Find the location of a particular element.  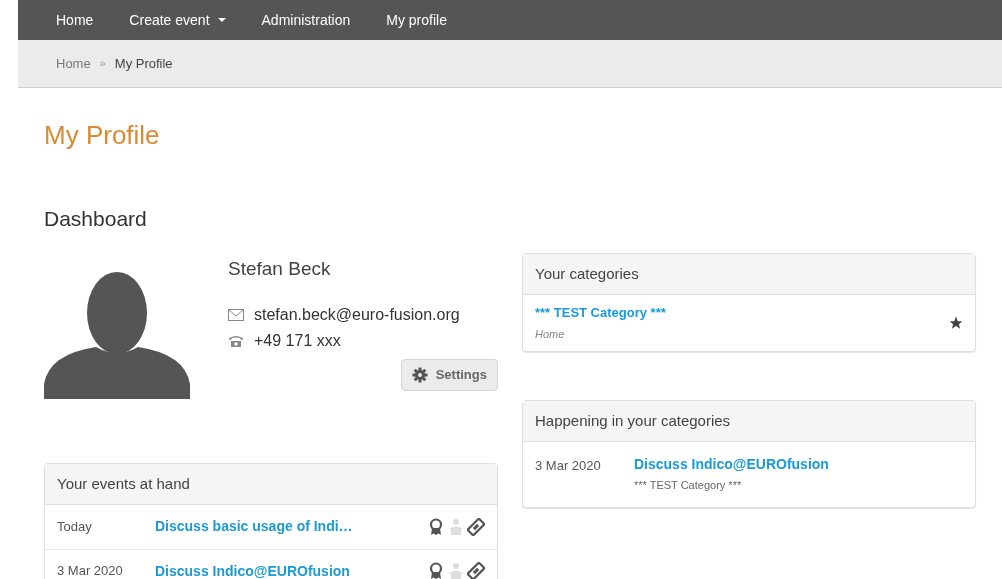

breadcrumb-link: Home is located at coordinates (73, 63).